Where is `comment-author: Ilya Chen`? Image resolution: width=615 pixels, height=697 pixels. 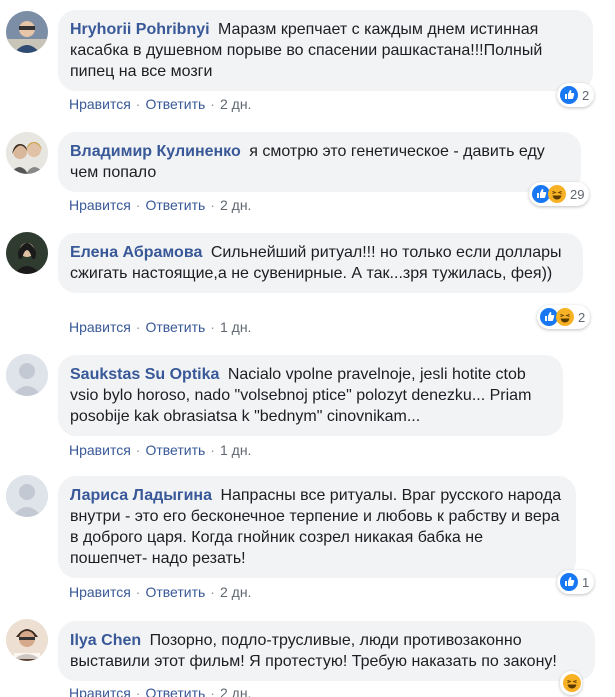
comment-author: Ilya Chen is located at coordinates (105, 640).